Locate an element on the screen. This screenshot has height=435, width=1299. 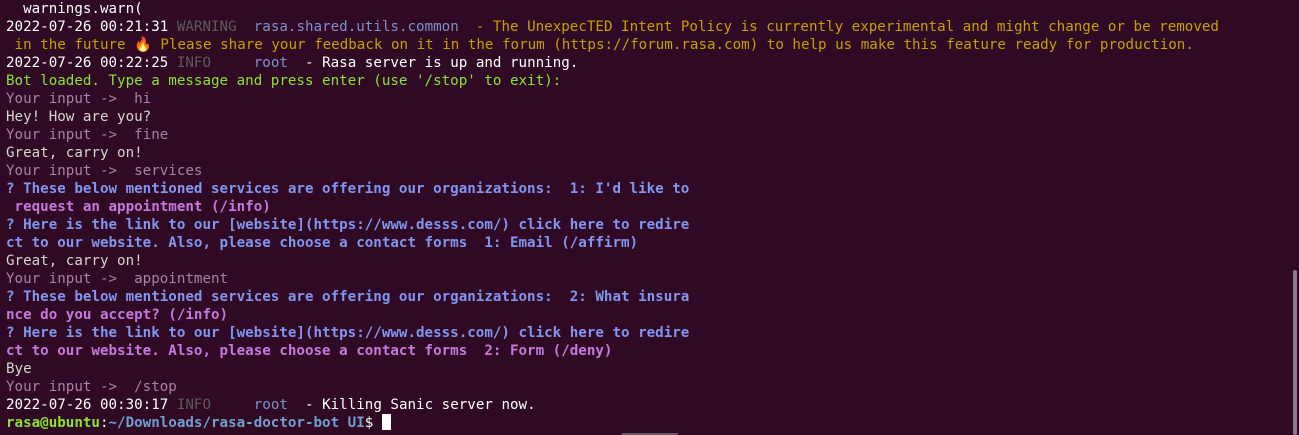
text-cursor is located at coordinates (386, 422).